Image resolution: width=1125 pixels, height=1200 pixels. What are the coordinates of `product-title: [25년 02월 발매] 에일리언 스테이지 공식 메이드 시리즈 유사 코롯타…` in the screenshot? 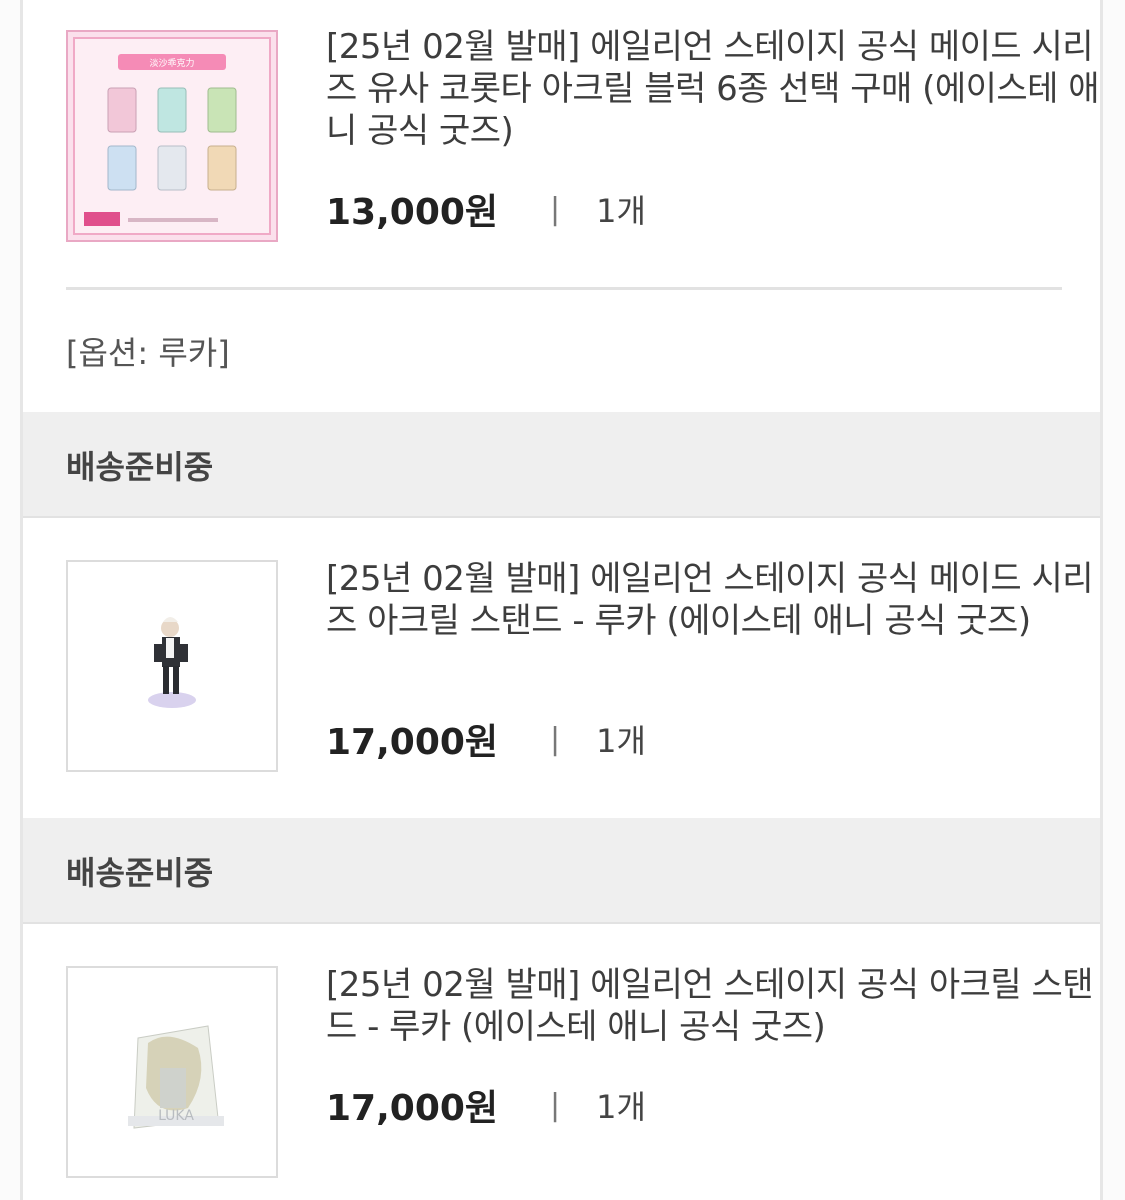 It's located at (713, 89).